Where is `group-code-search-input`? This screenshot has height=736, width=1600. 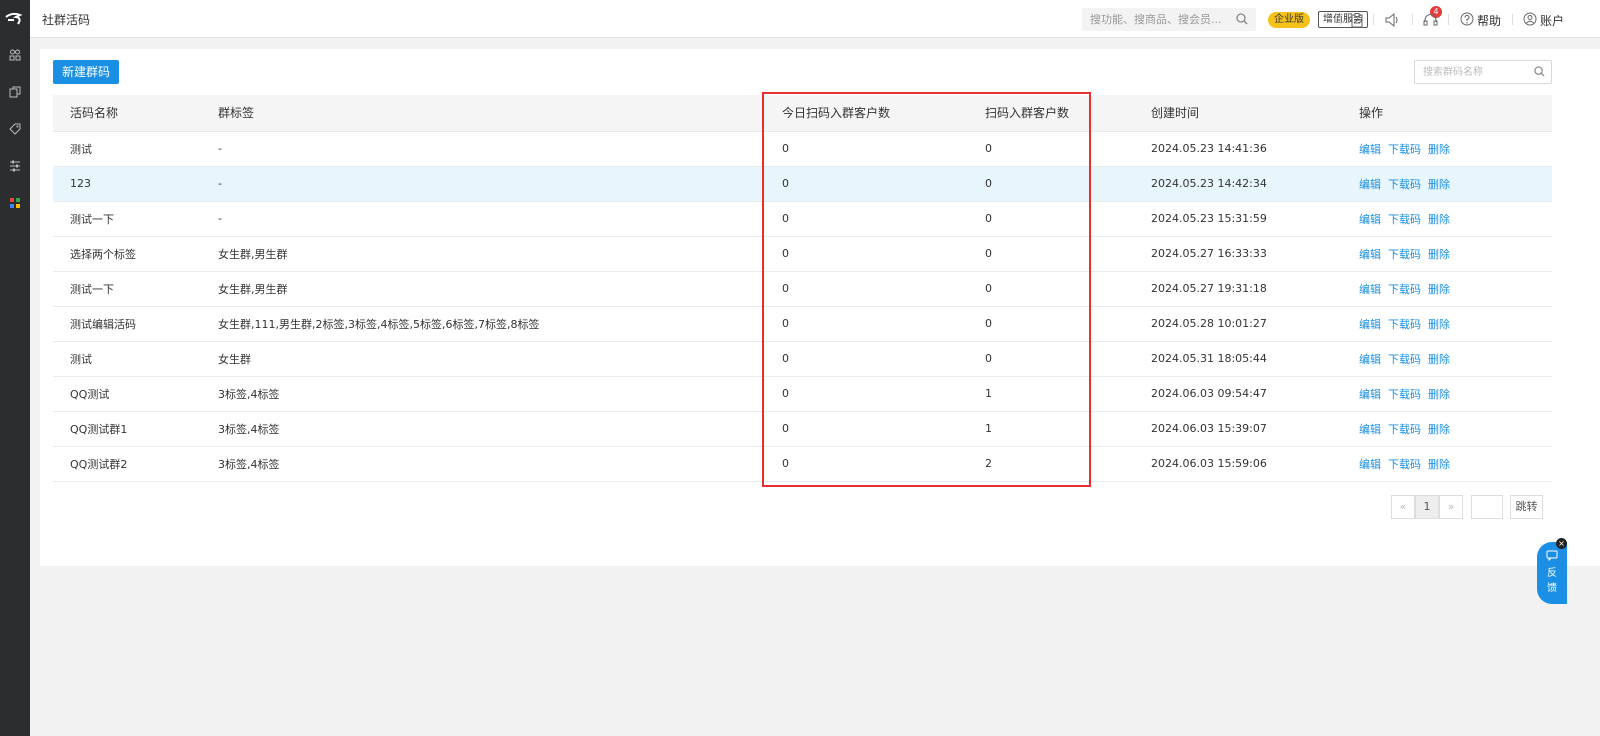
group-code-search-input is located at coordinates (1476, 72).